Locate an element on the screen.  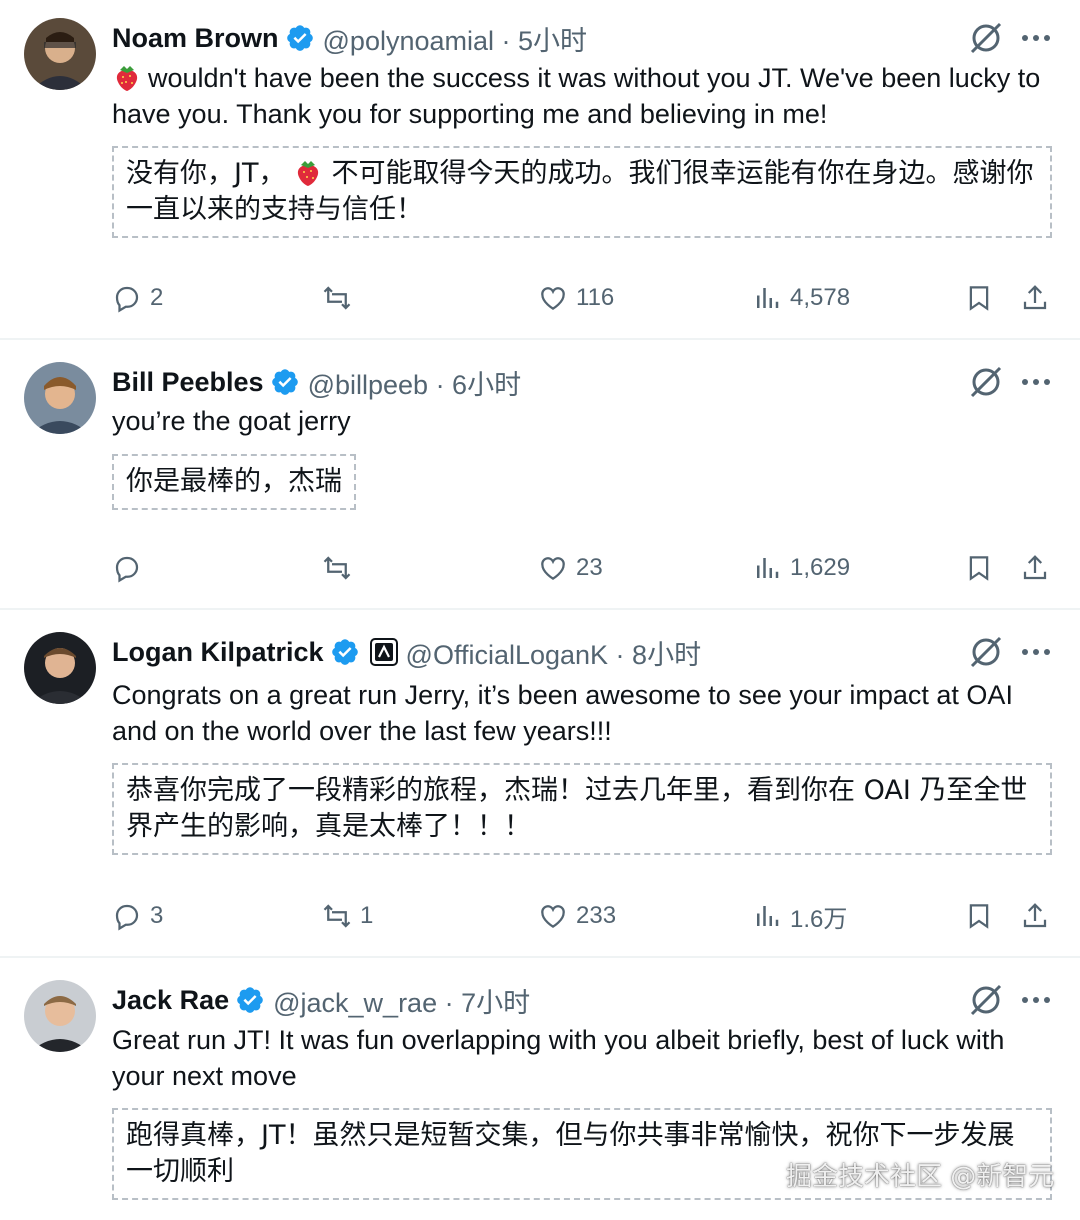
author-handle: @billpeeb · 6小时 is located at coordinates (415, 382).